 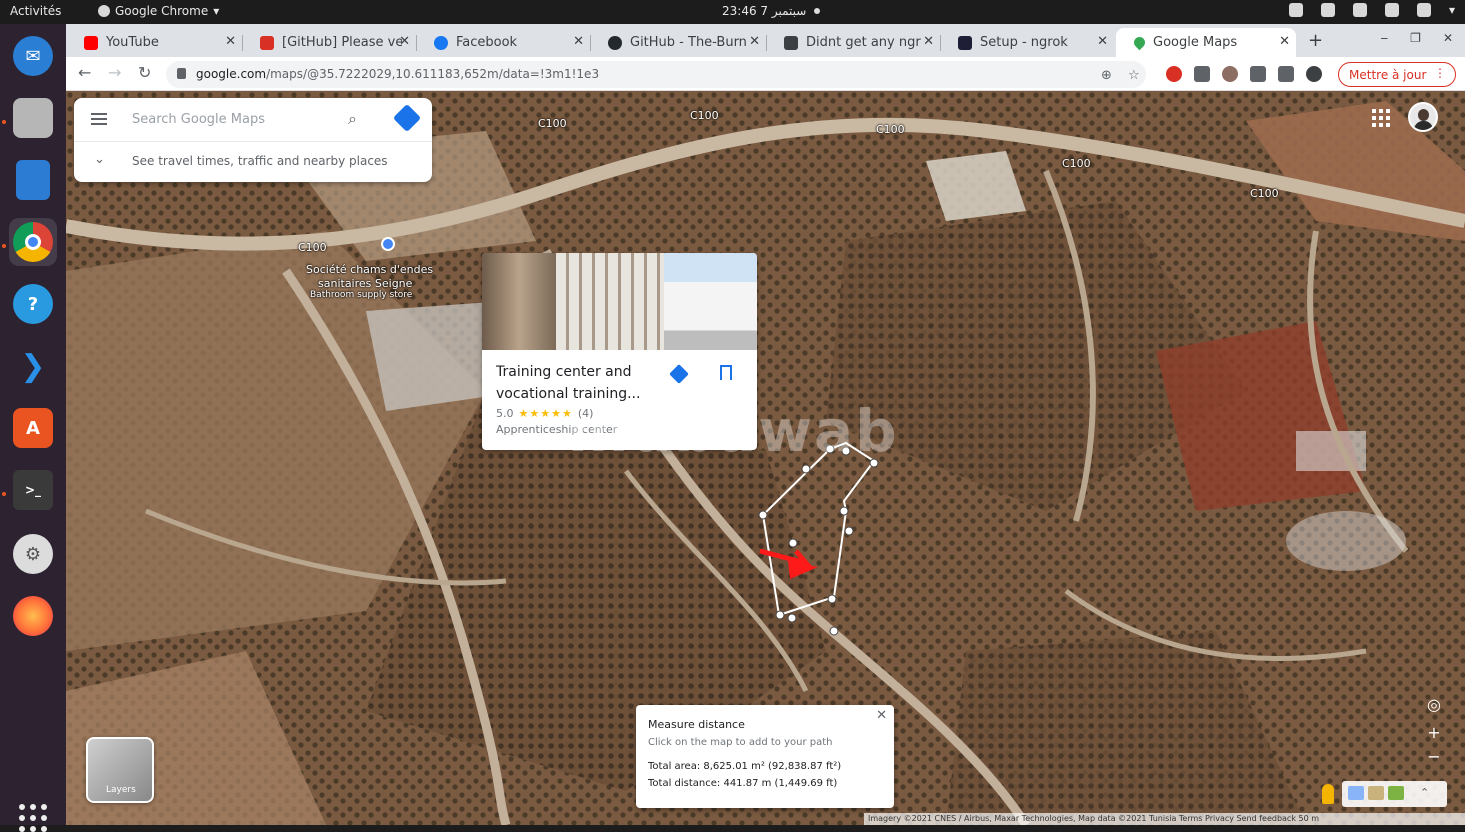 What do you see at coordinates (1440, 73) in the screenshot?
I see `more-menu-icon: ⋮` at bounding box center [1440, 73].